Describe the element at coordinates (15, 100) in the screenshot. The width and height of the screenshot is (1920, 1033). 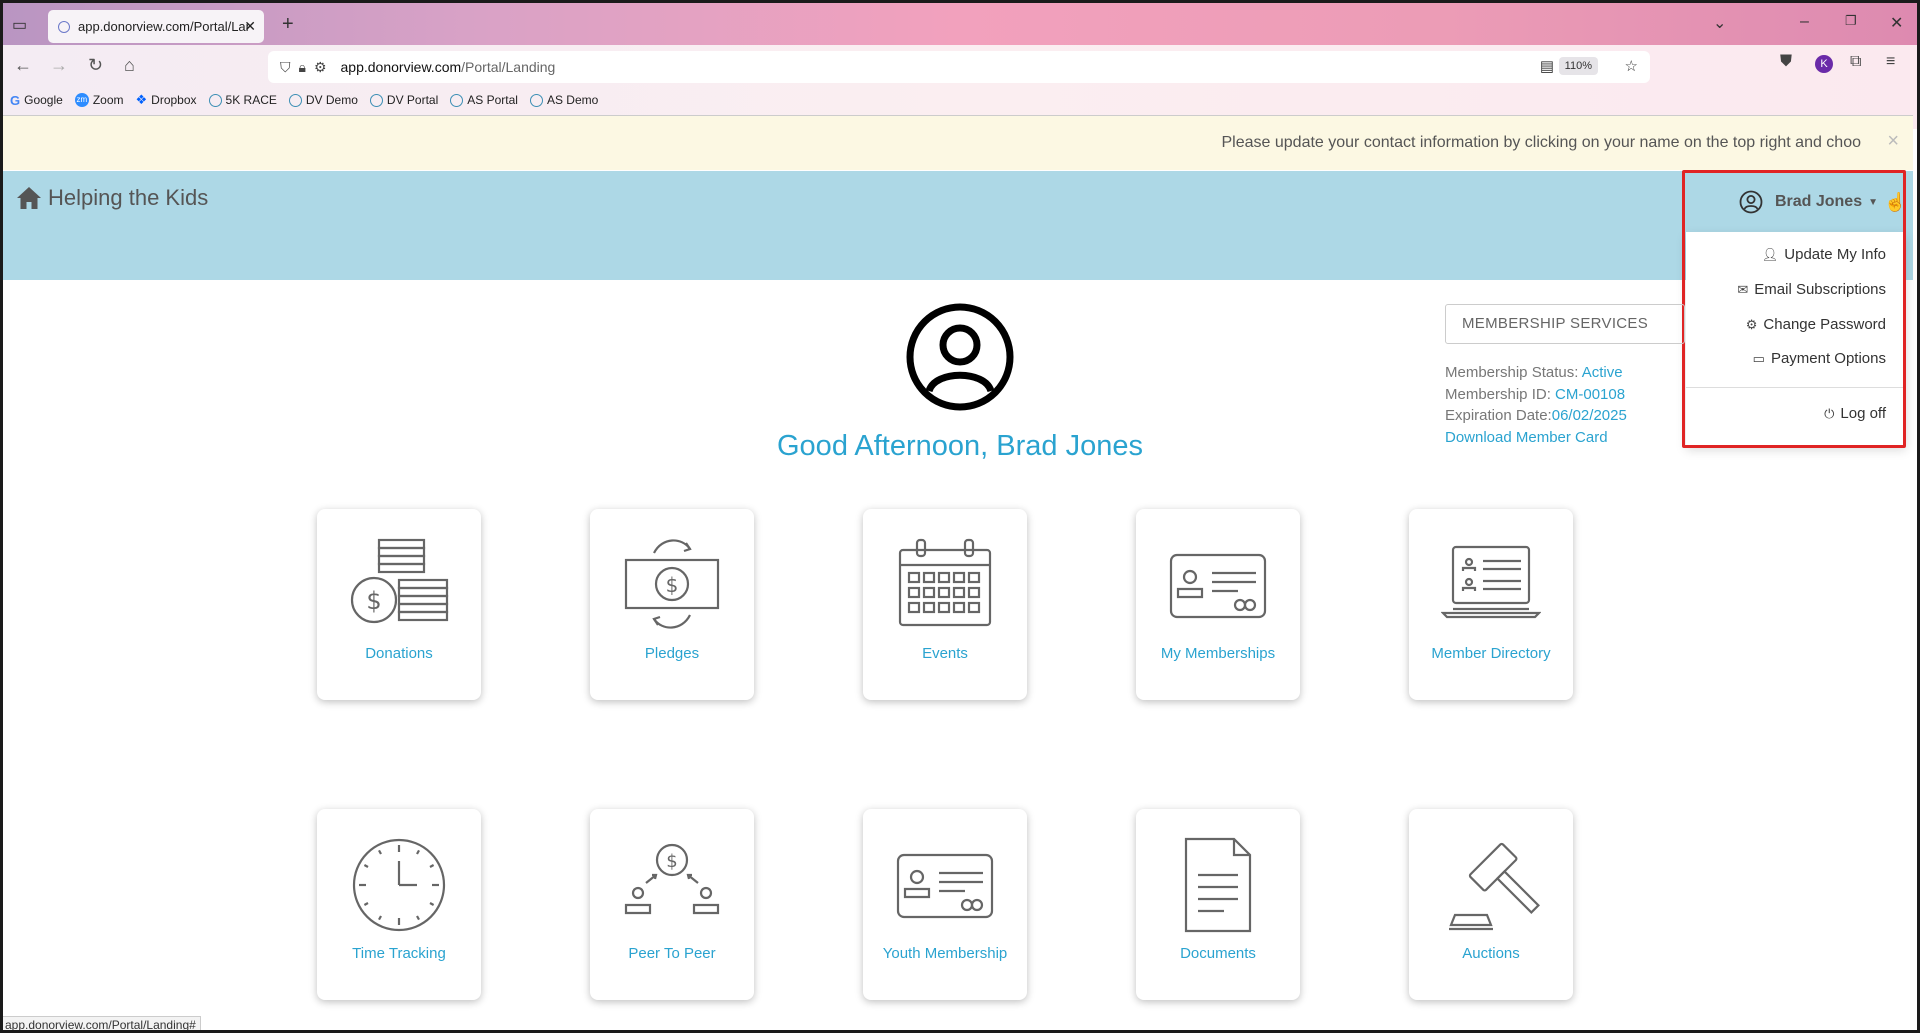
I see `google-icon: G` at that location.